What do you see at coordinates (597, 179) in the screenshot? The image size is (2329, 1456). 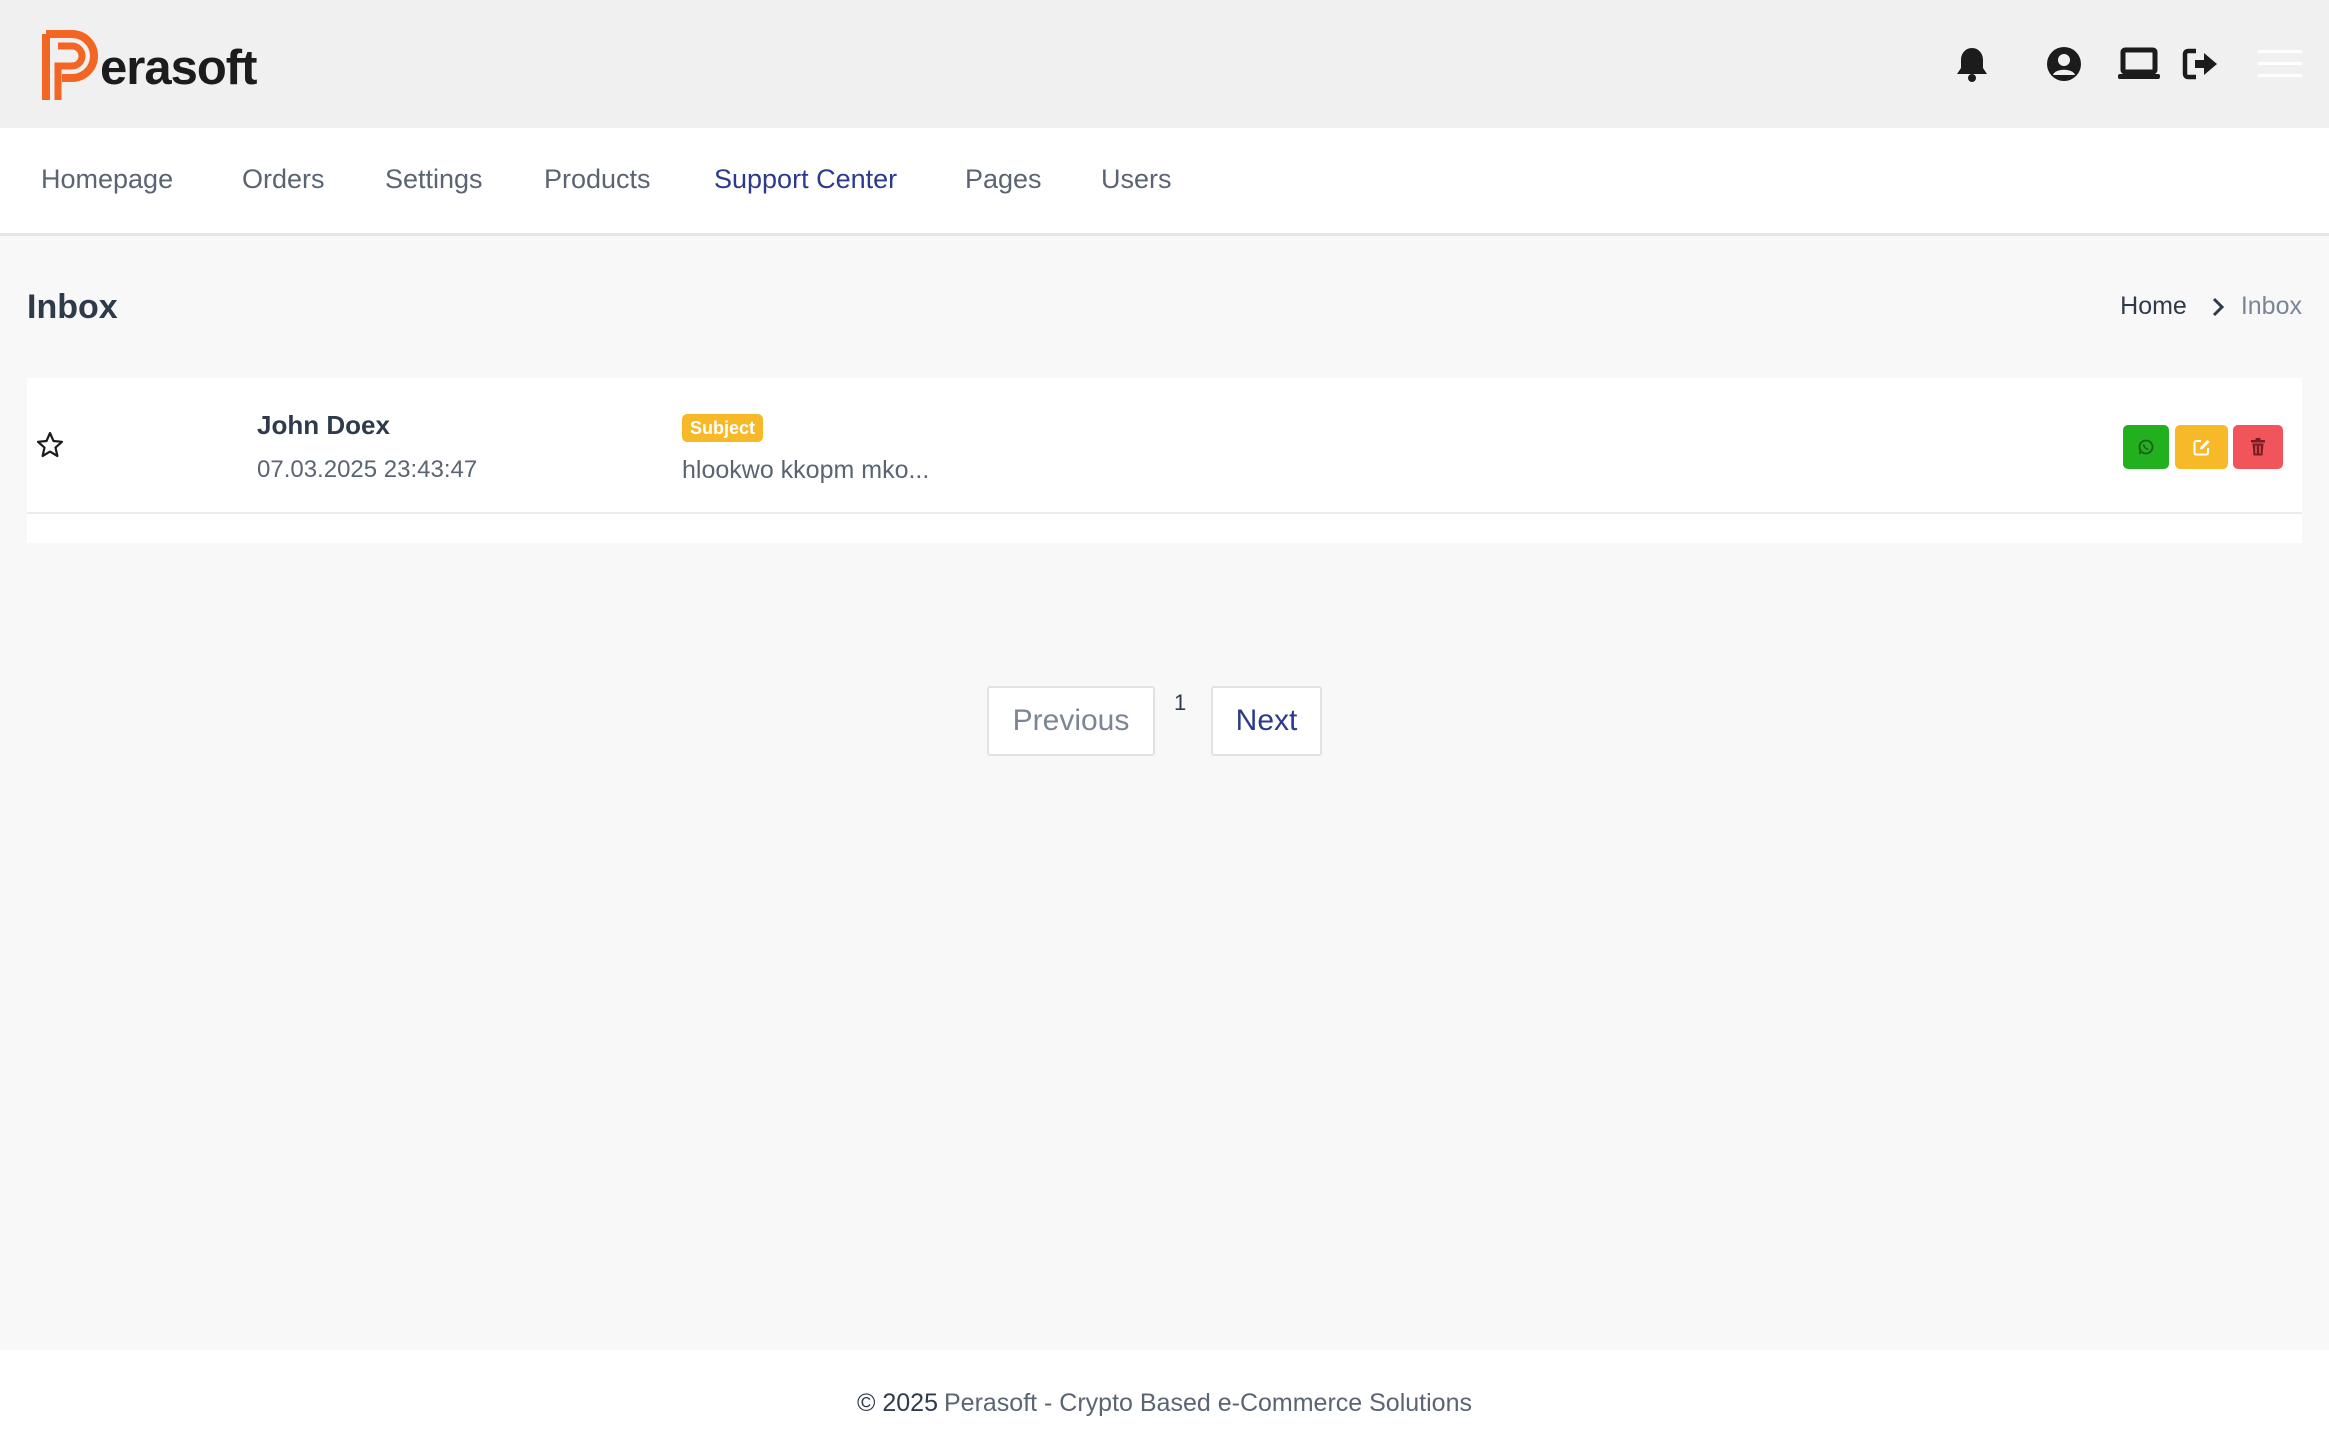 I see `nav-item-products: Products` at bounding box center [597, 179].